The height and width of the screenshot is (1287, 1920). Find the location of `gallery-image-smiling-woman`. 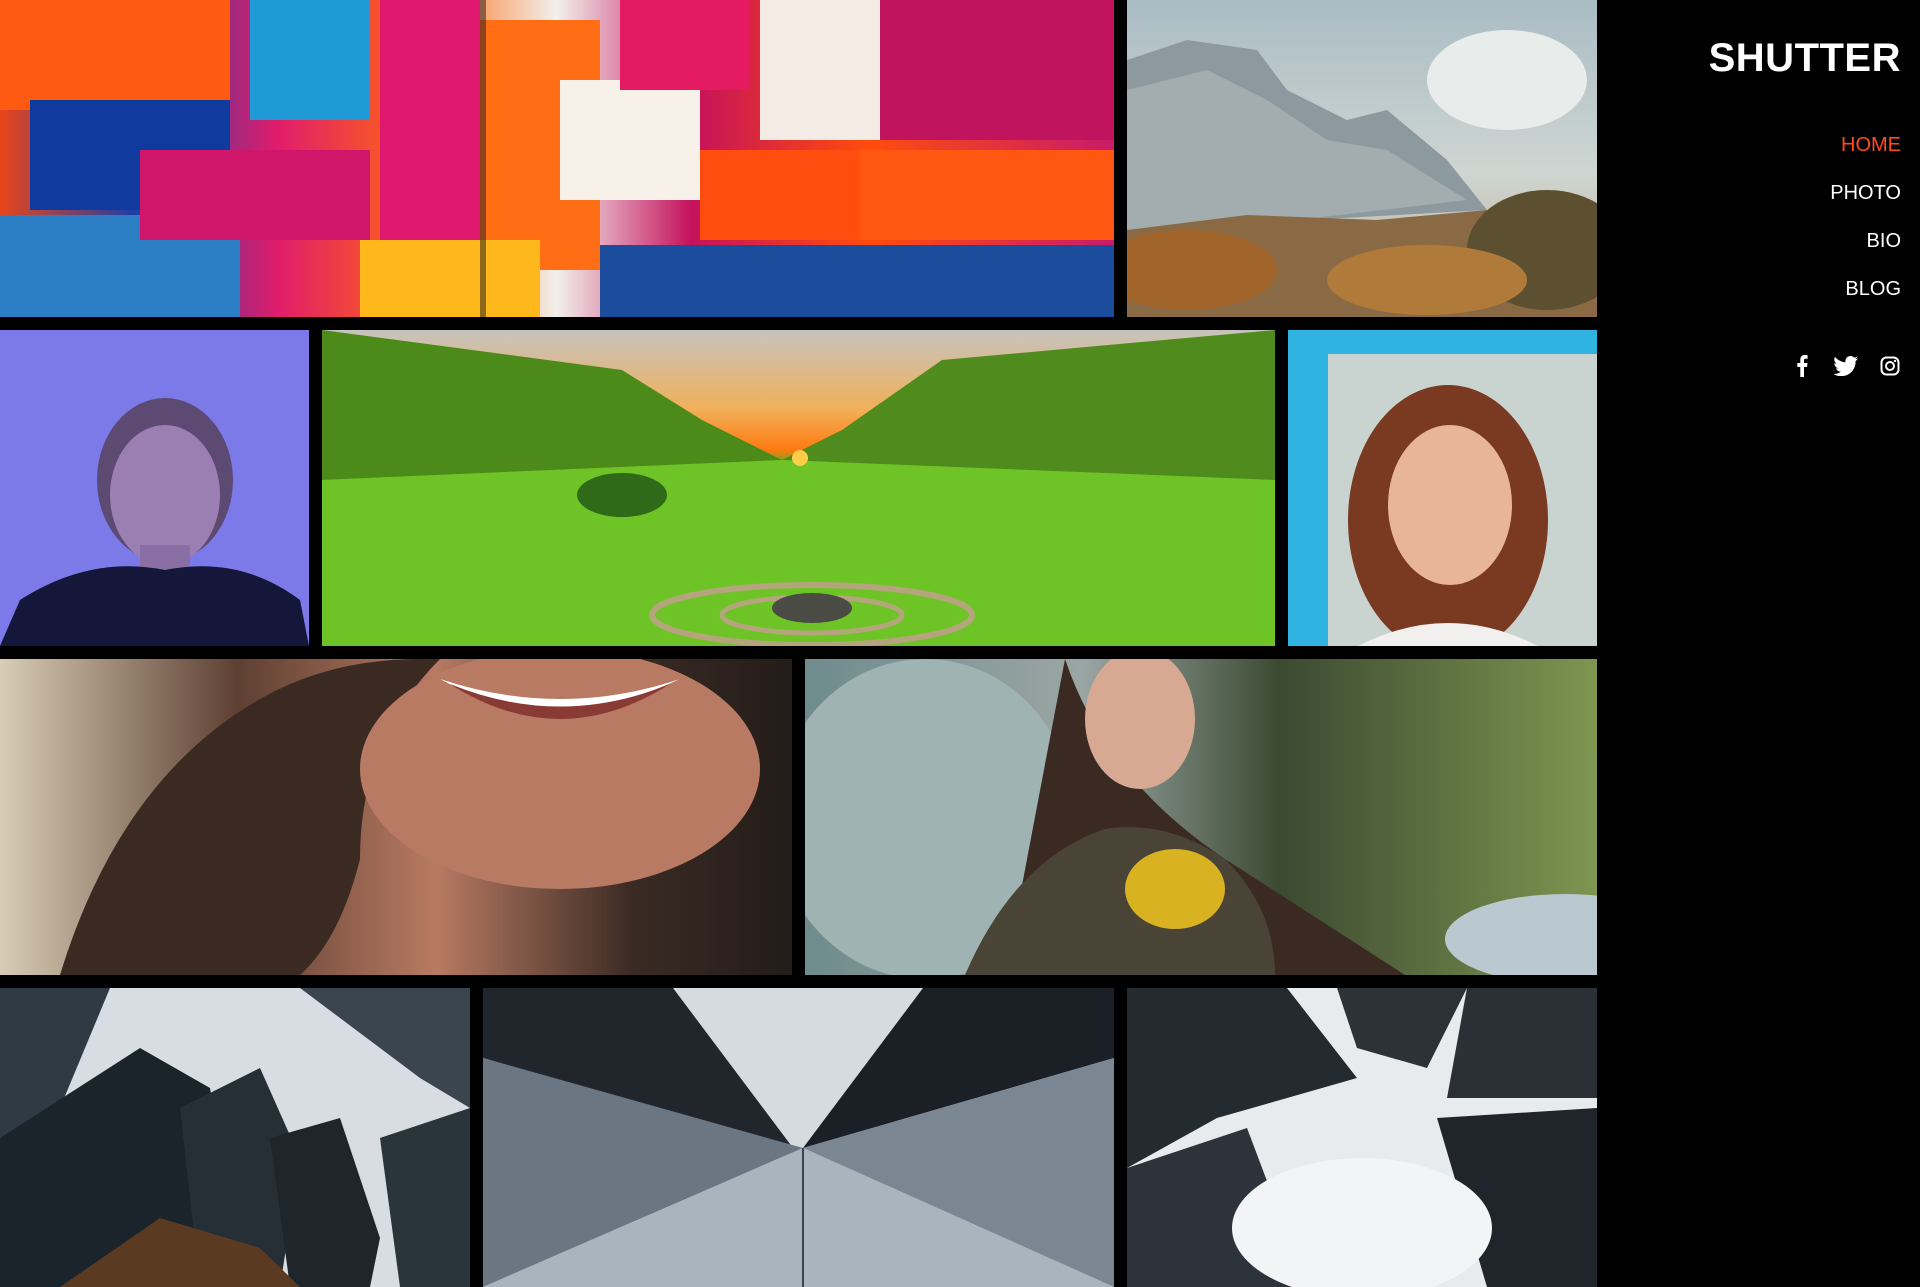

gallery-image-smiling-woman is located at coordinates (396, 817).